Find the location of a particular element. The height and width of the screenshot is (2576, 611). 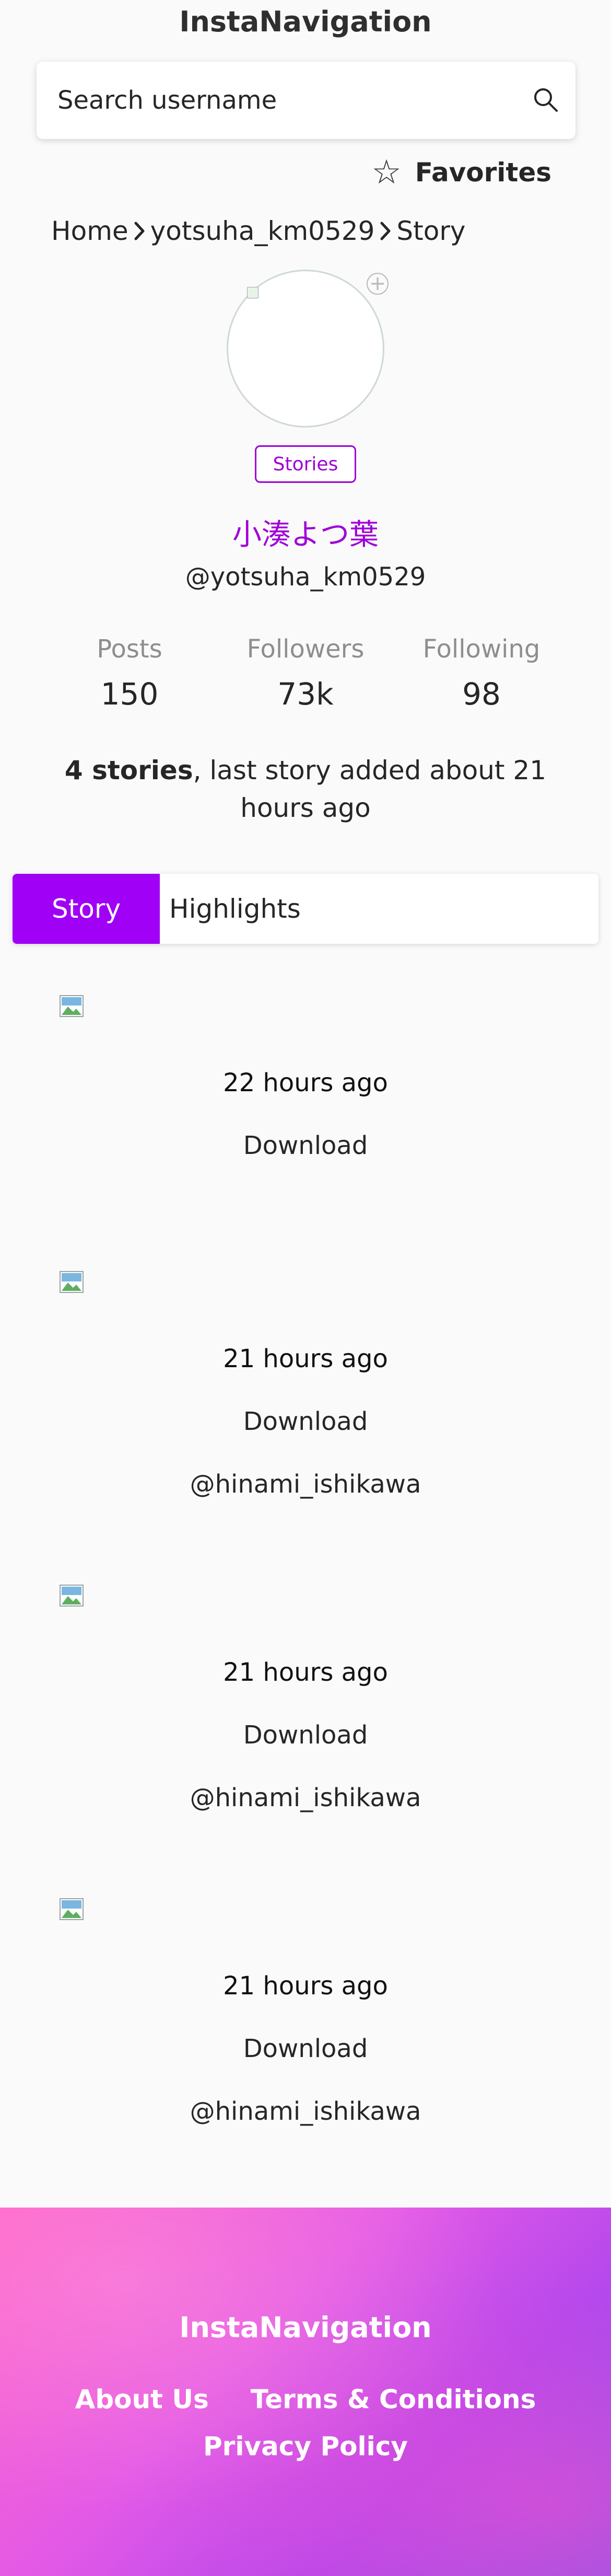

footer-link-terms: Terms & Conditions is located at coordinates (393, 2400).